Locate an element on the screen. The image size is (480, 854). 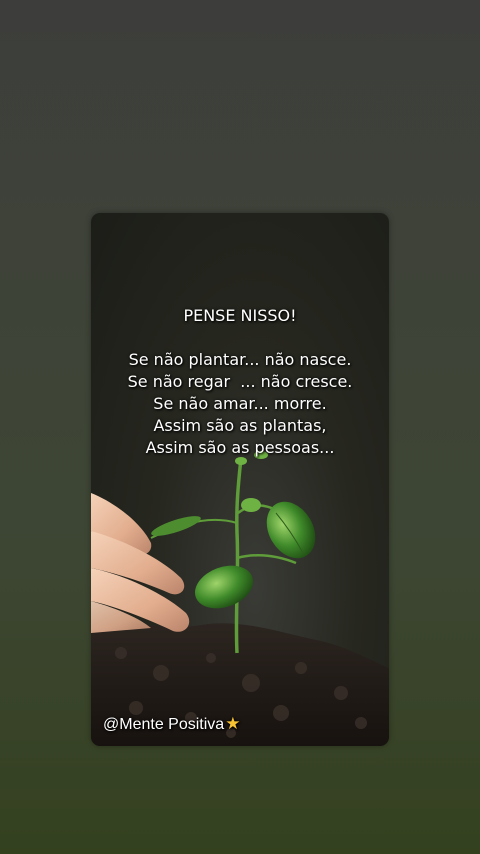
quote-line: Assim são as plantas, is located at coordinates (240, 425).